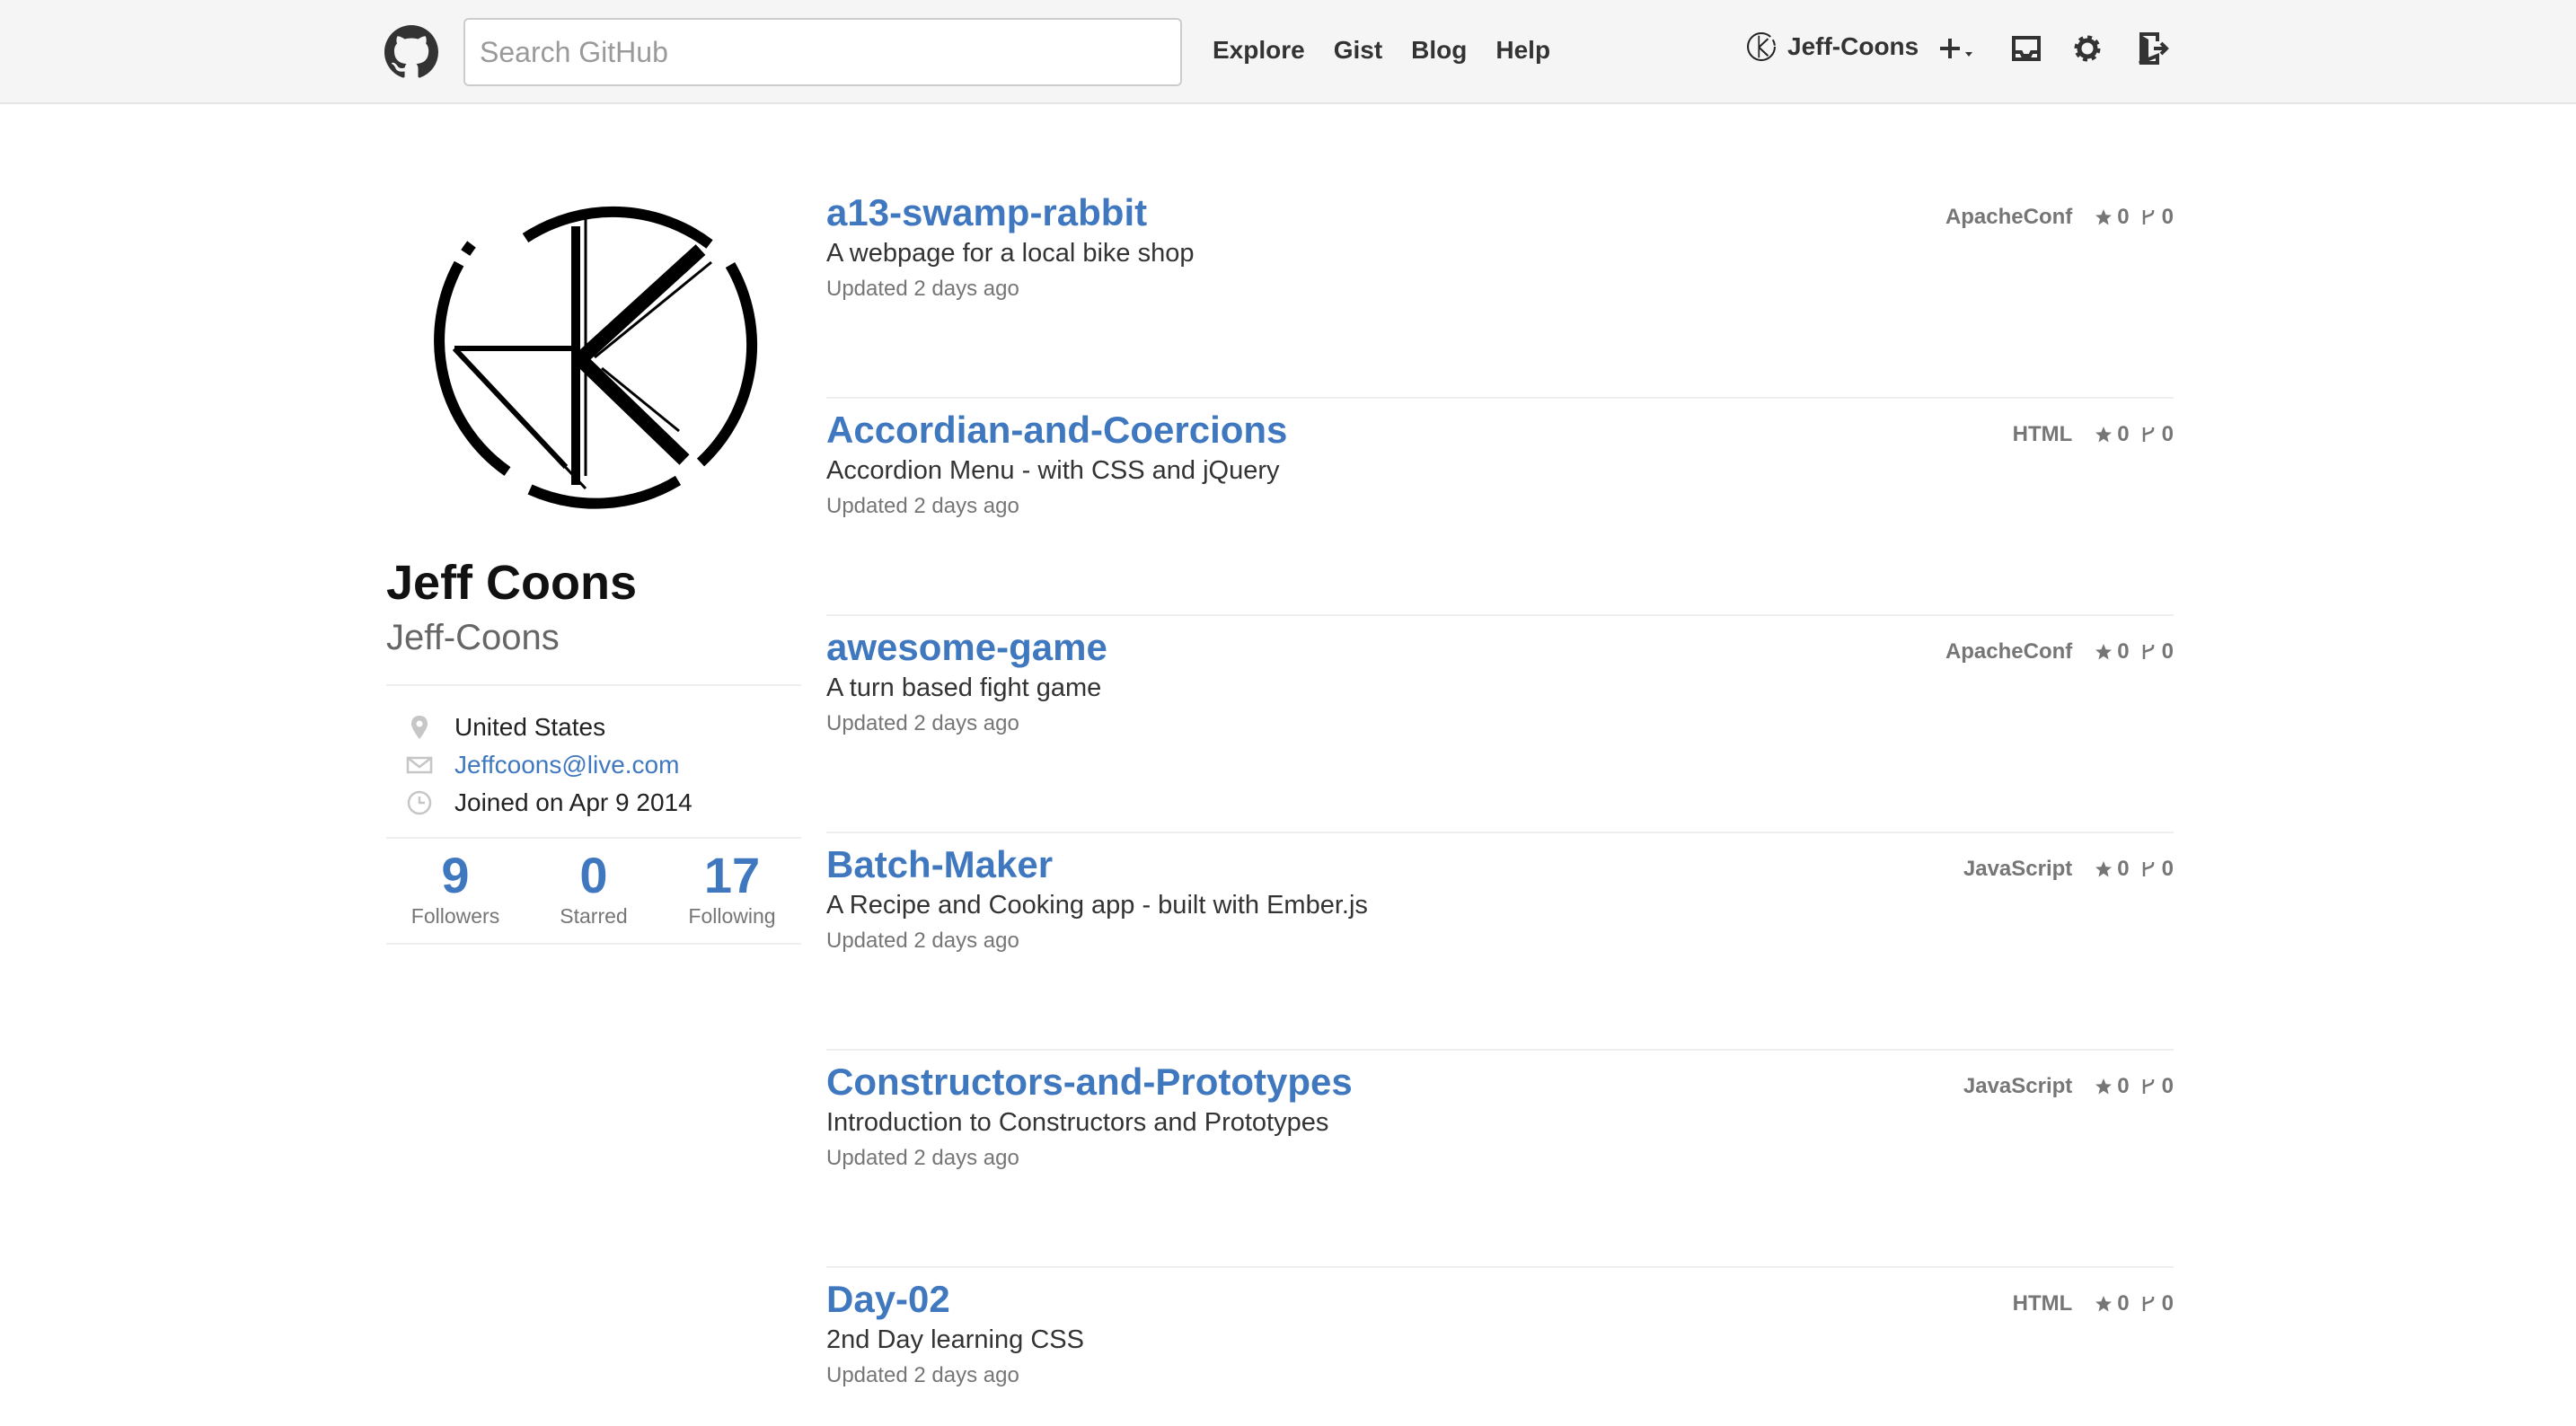 The image size is (2576, 1426). I want to click on header-username: Jeff-Coons, so click(1853, 46).